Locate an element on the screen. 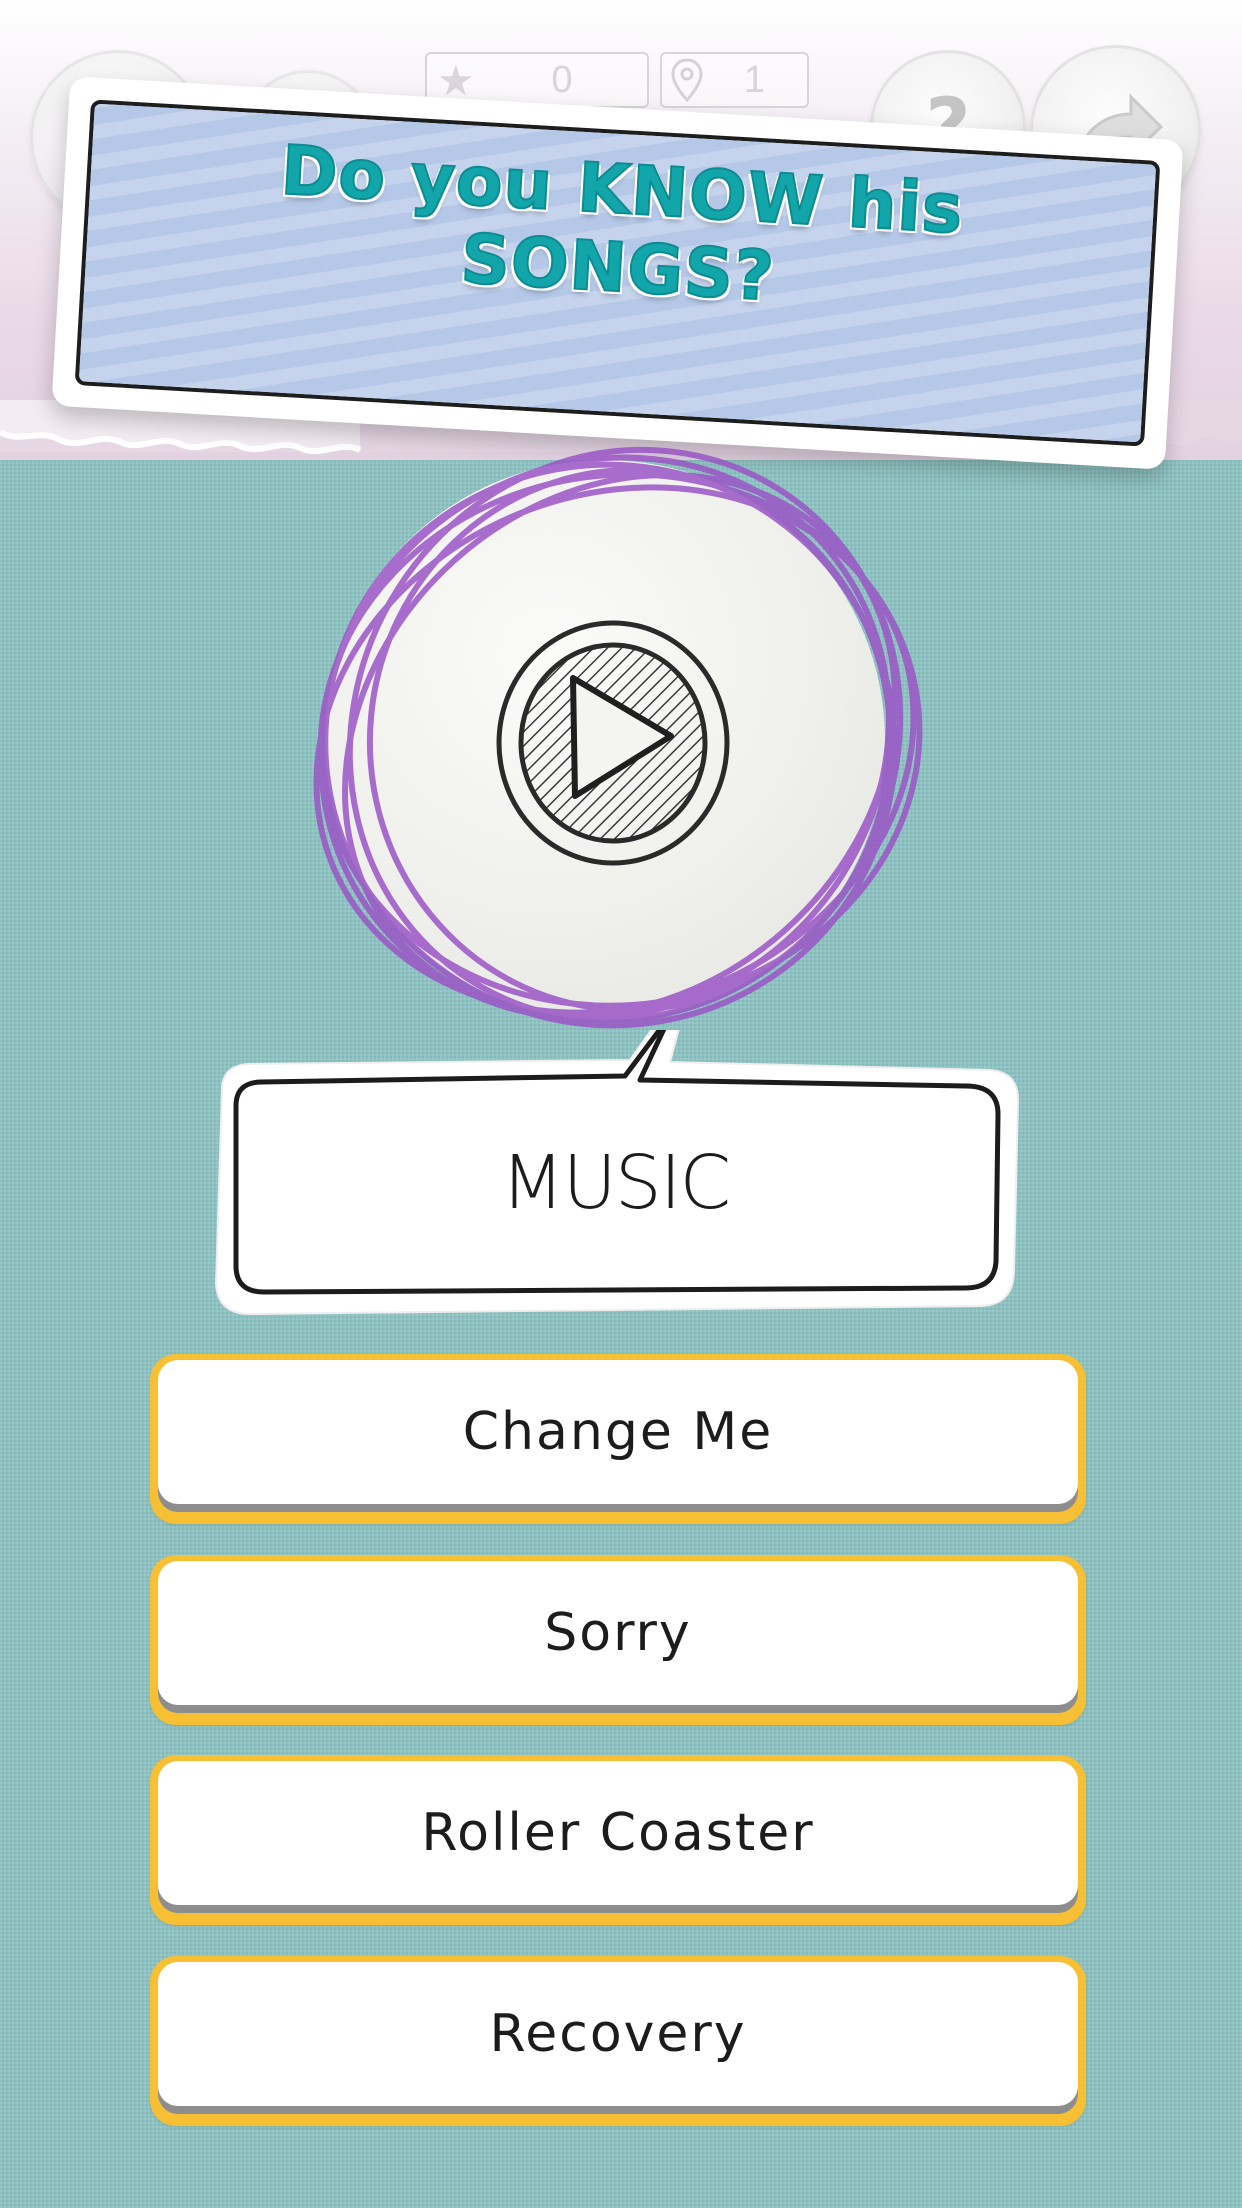 The image size is (1242, 2208). answer-face: Recovery is located at coordinates (618, 2034).